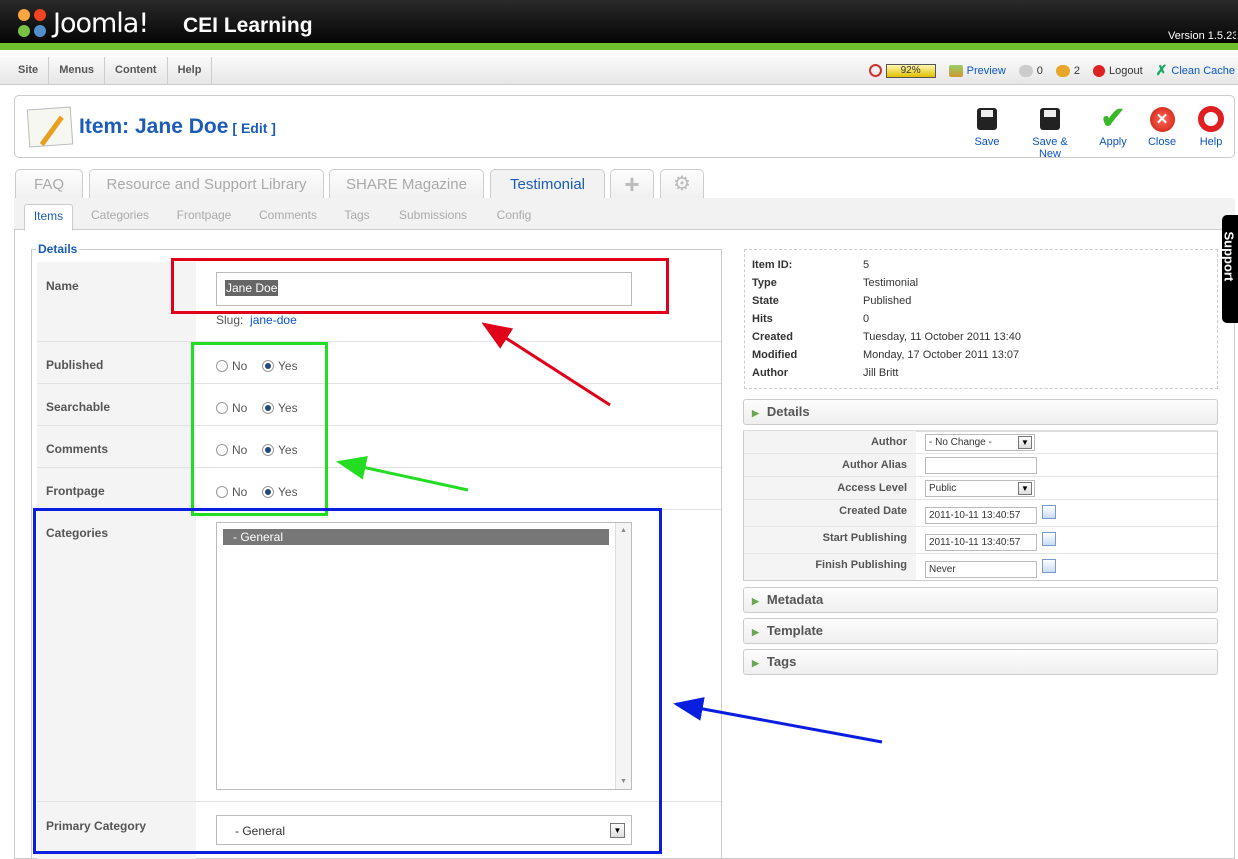 This screenshot has height=859, width=1238. What do you see at coordinates (546, 364) in the screenshot?
I see `red-arrow` at bounding box center [546, 364].